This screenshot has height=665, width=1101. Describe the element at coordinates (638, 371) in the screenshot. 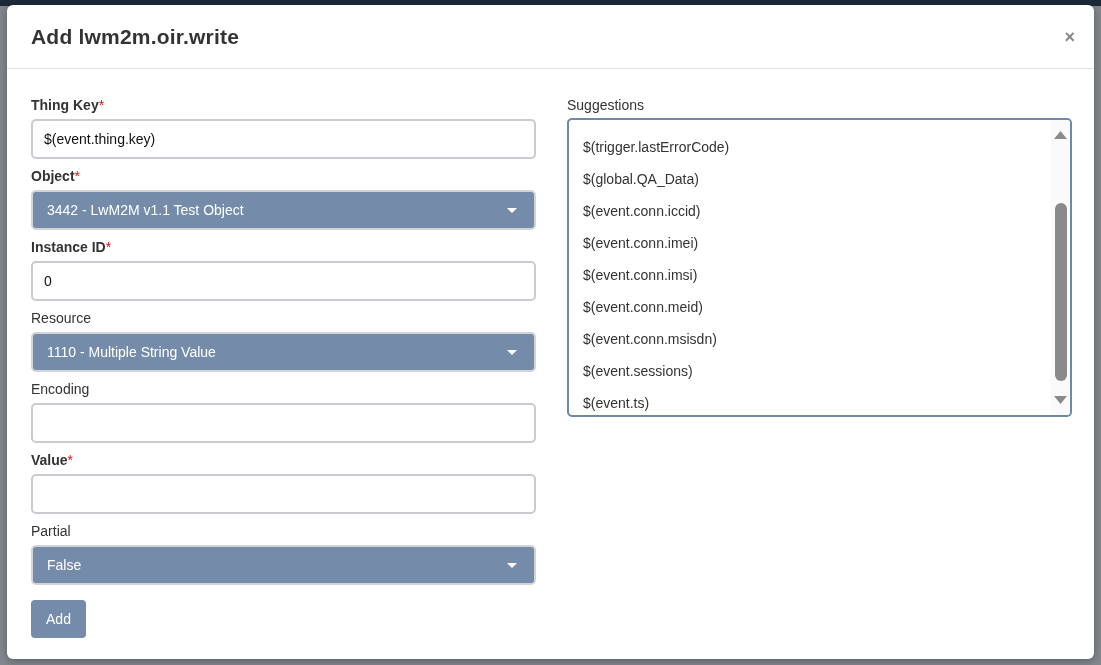

I see `suggestion-option: $(event.sessions)` at that location.